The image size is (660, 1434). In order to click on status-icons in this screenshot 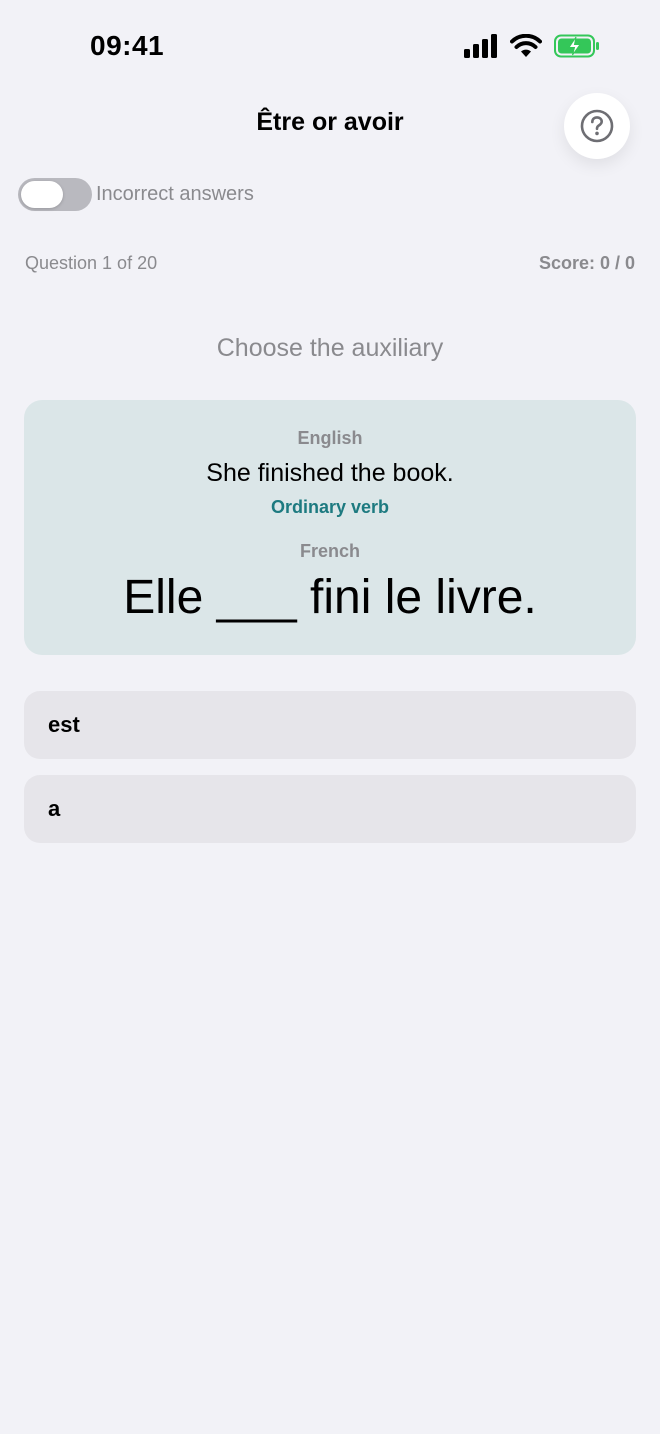, I will do `click(532, 46)`.